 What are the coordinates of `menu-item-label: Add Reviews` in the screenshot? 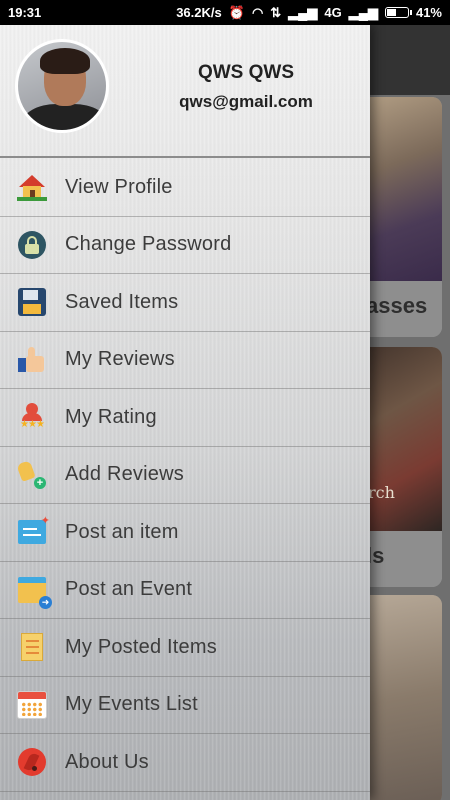 It's located at (124, 474).